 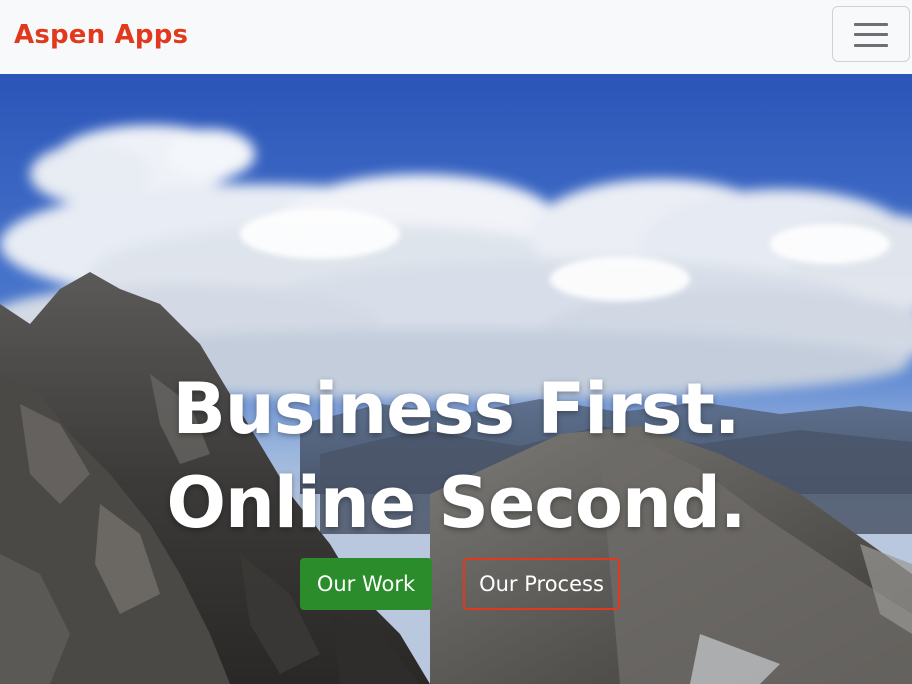 I want to click on navbar-toggler-button, so click(x=871, y=34).